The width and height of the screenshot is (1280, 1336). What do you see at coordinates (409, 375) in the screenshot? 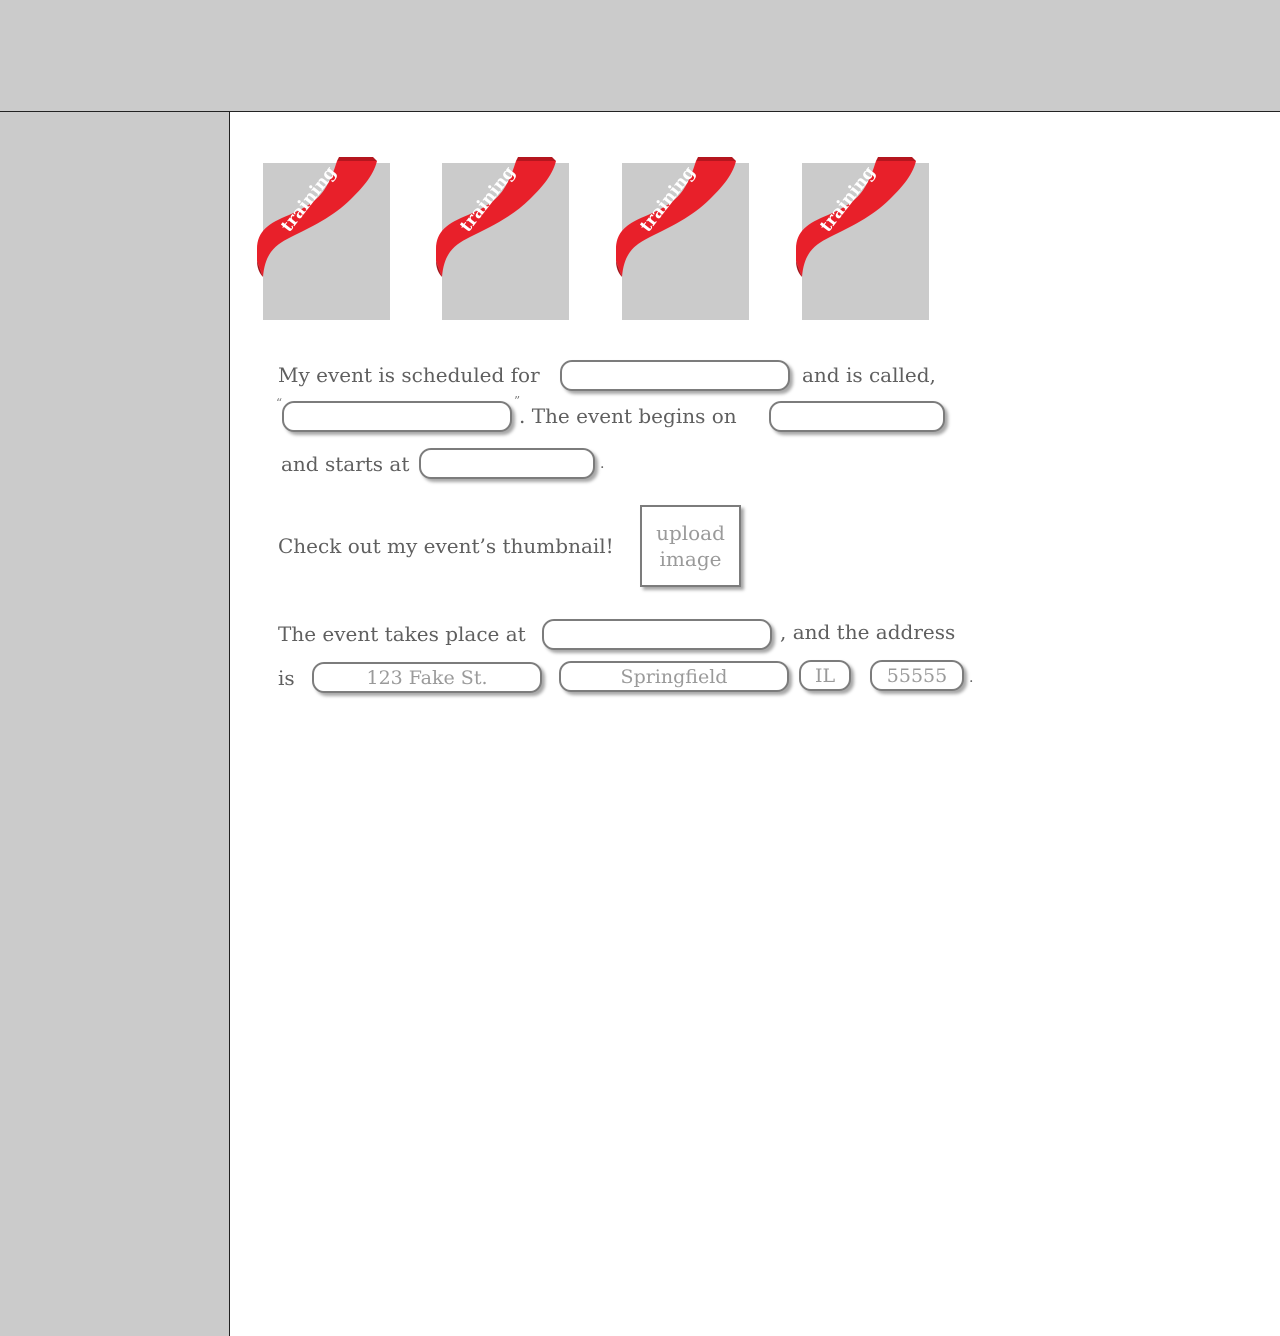
I see `scheduled-for-label: My event is scheduled for` at bounding box center [409, 375].